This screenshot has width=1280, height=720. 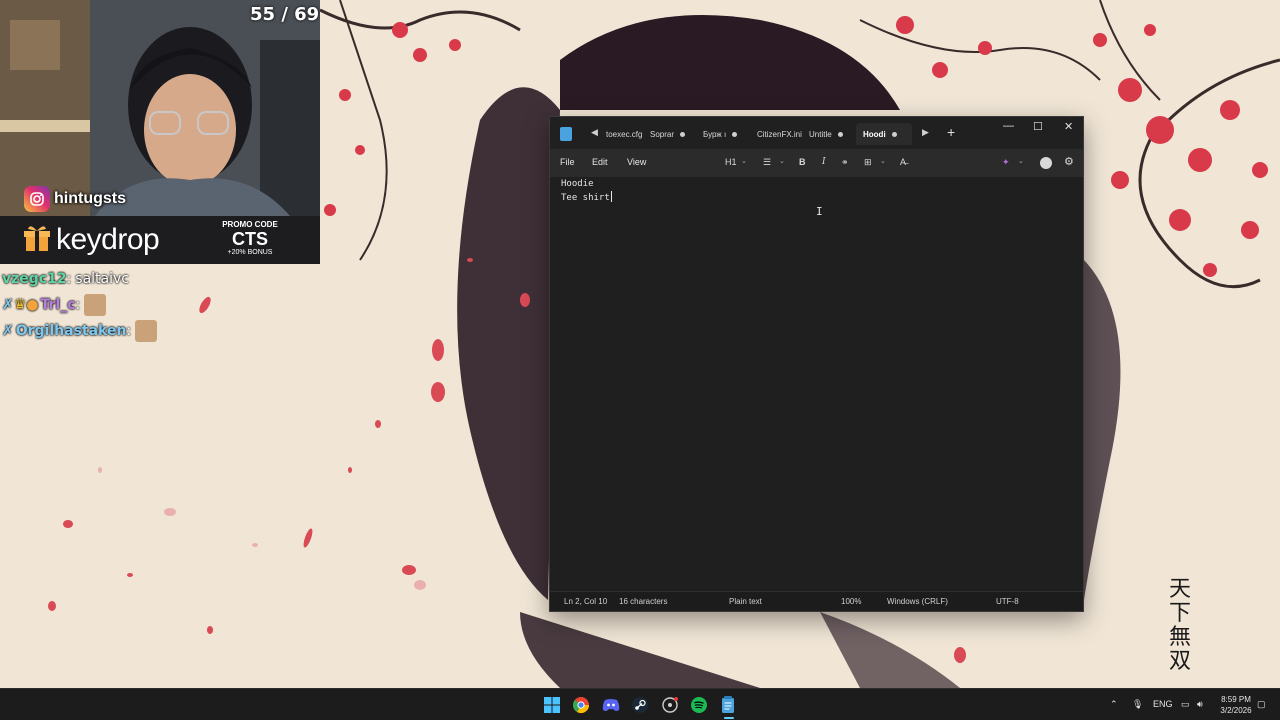 I want to click on chrome-icon, so click(x=581, y=705).